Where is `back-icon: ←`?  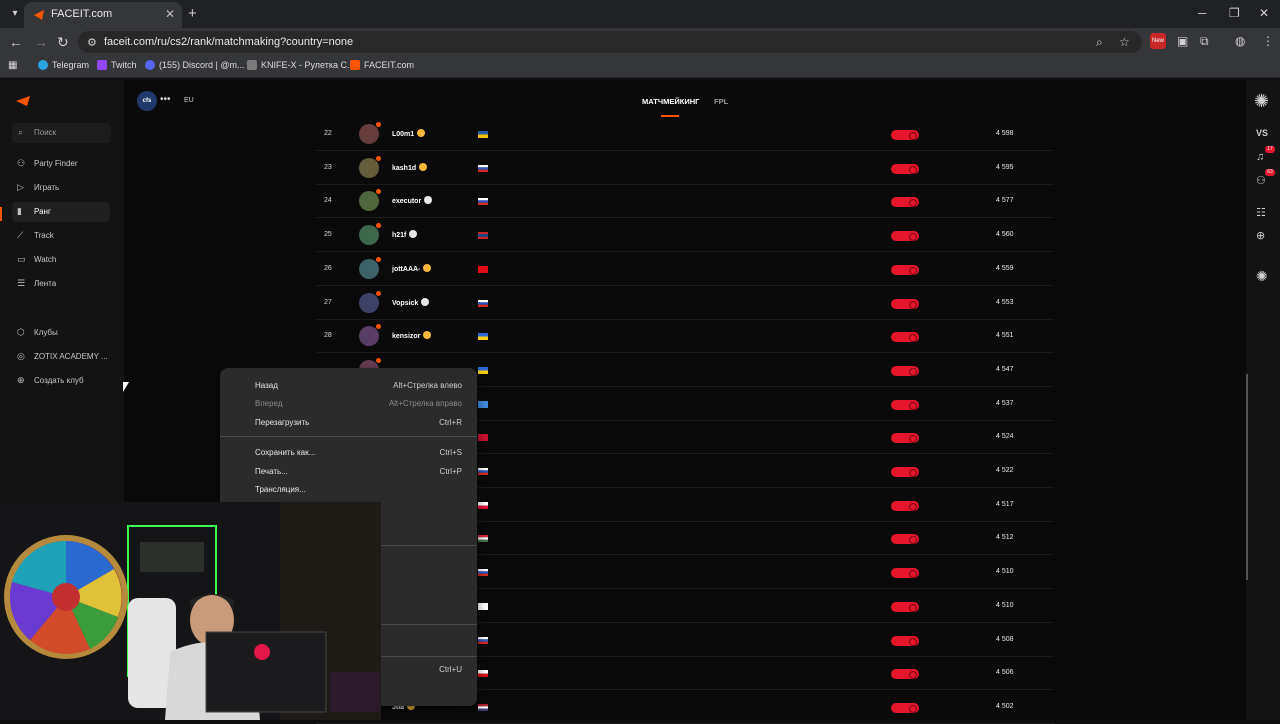 back-icon: ← is located at coordinates (16, 42).